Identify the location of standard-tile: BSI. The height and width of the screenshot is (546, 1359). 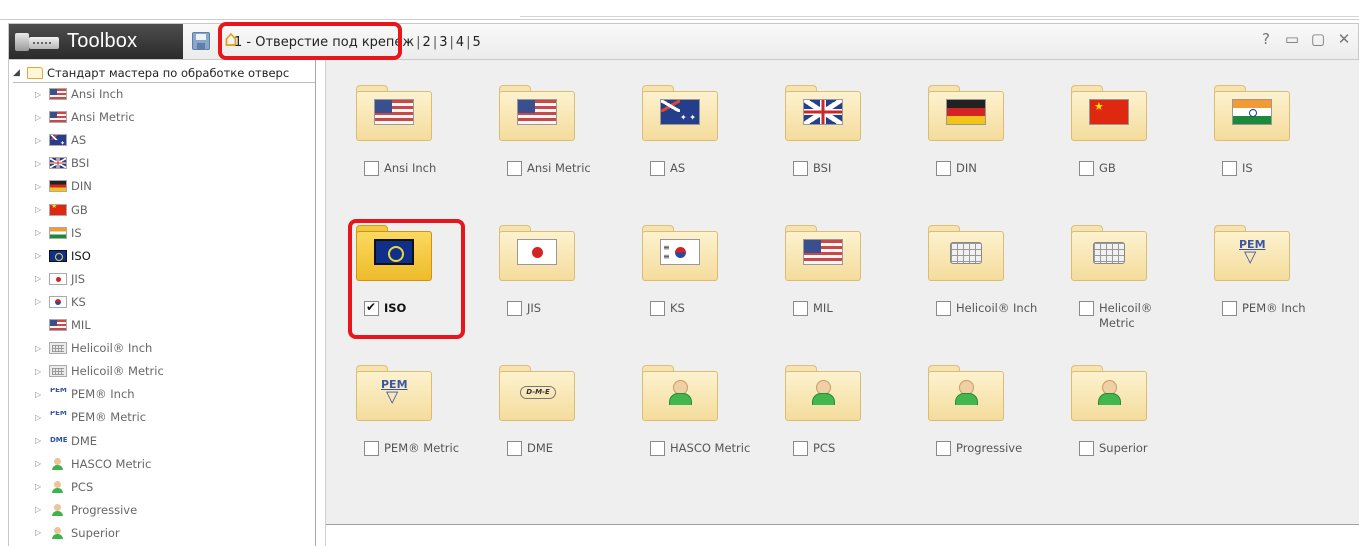
(824, 130).